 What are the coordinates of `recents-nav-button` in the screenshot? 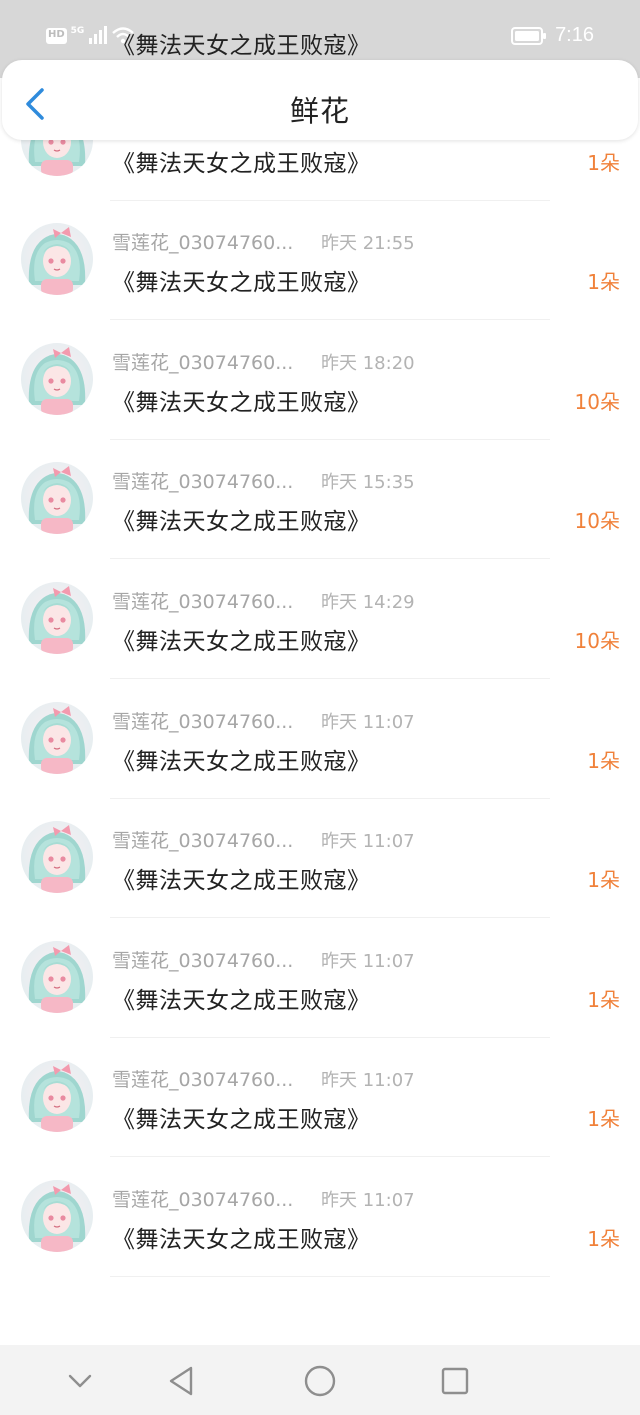 It's located at (455, 1381).